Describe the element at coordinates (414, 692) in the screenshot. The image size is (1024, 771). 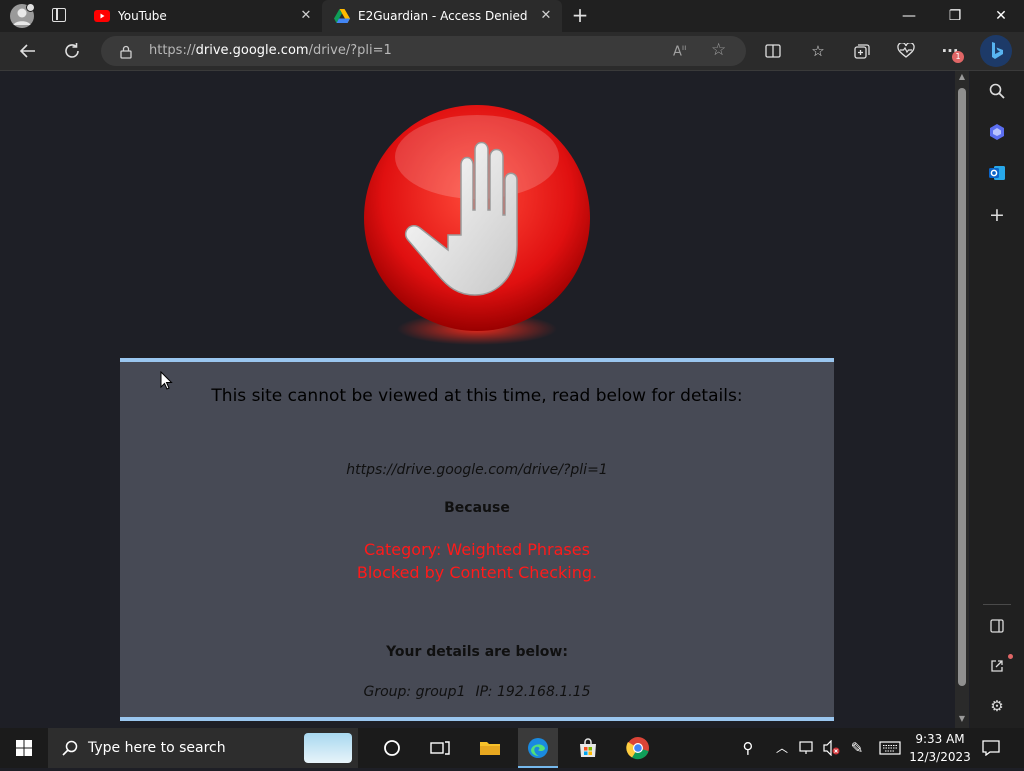
I see `group-value: Group: group1` at that location.